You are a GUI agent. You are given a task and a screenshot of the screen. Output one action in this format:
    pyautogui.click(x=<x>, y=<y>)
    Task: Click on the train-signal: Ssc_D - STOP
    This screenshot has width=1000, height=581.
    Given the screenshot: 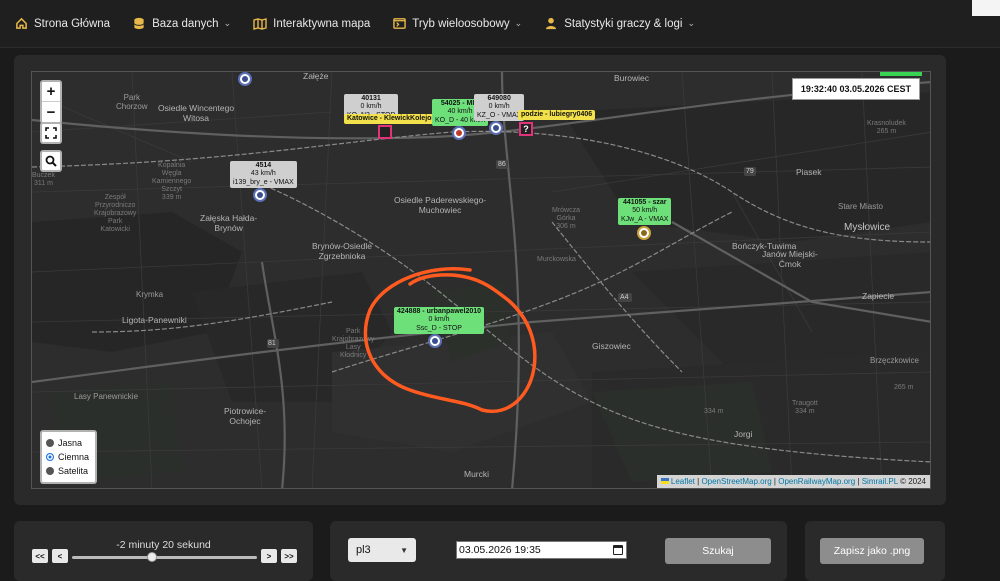 What is the action you would take?
    pyautogui.click(x=439, y=328)
    